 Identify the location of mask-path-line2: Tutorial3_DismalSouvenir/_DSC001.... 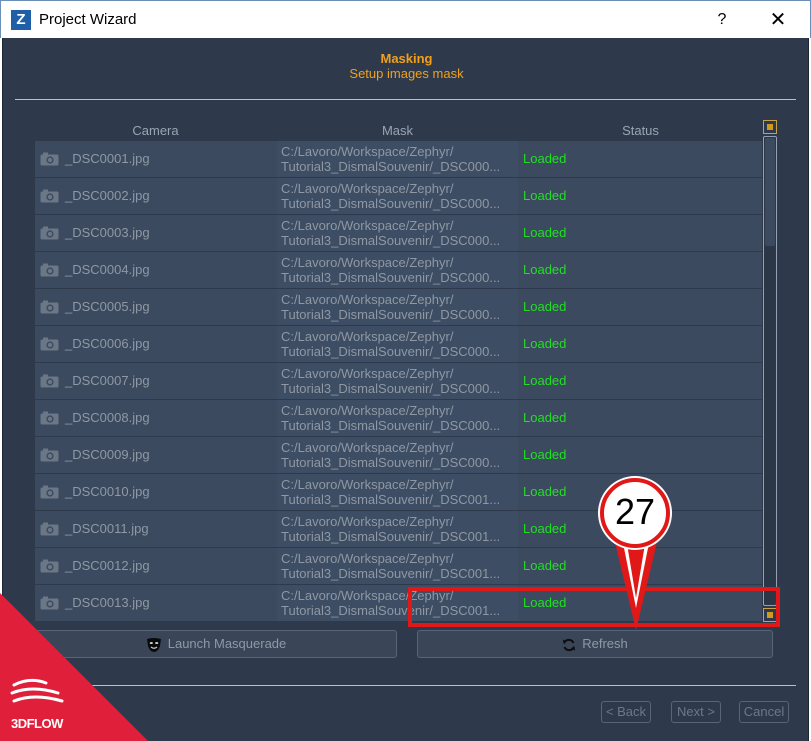
(391, 573).